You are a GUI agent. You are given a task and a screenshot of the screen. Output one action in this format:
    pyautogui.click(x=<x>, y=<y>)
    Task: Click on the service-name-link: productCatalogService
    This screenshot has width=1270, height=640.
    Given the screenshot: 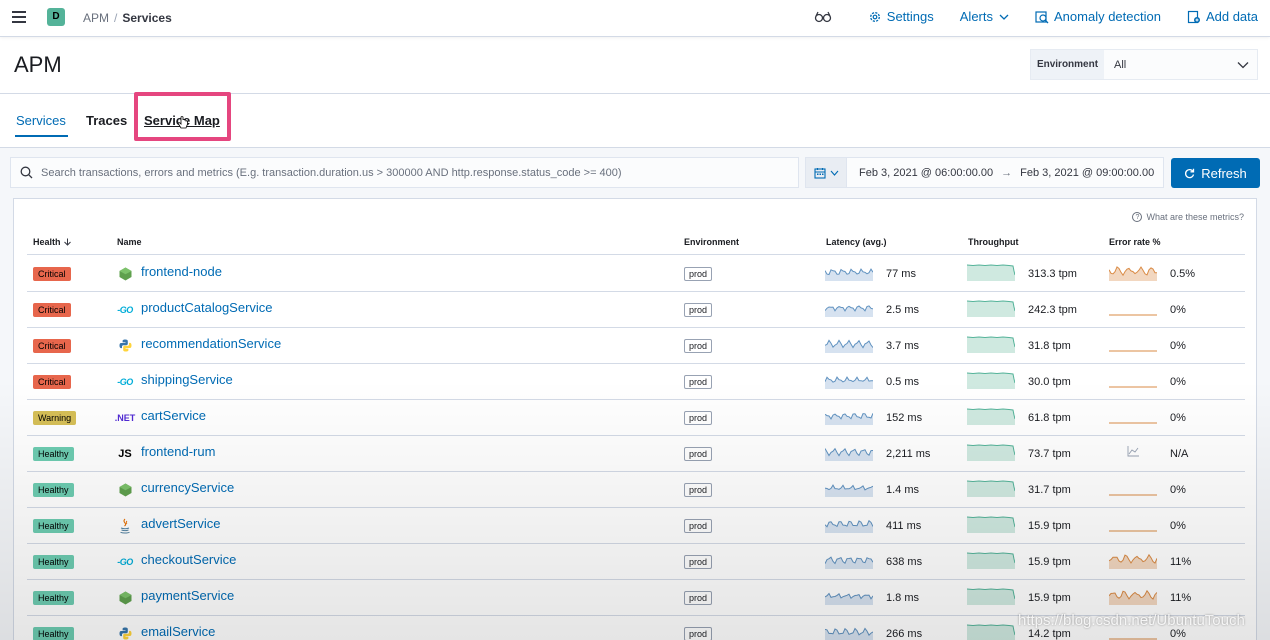 What is the action you would take?
    pyautogui.click(x=207, y=307)
    